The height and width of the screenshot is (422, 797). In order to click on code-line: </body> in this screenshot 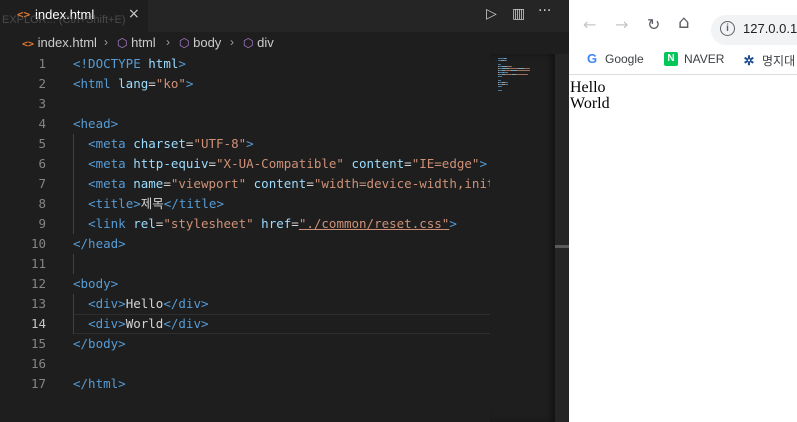, I will do `click(99, 344)`.